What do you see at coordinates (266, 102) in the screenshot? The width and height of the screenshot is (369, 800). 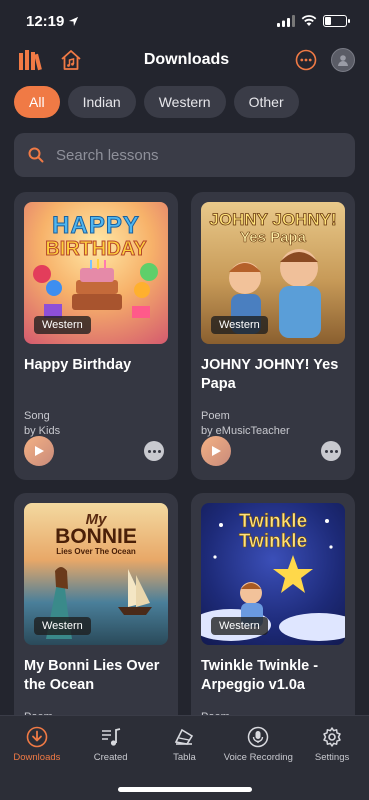 I see `filter-chip-other: Other` at bounding box center [266, 102].